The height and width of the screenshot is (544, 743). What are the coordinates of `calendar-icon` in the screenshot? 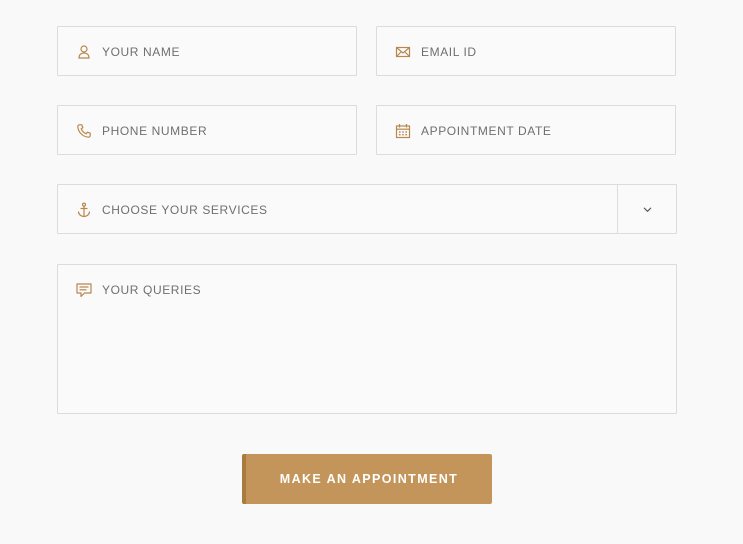 It's located at (403, 131).